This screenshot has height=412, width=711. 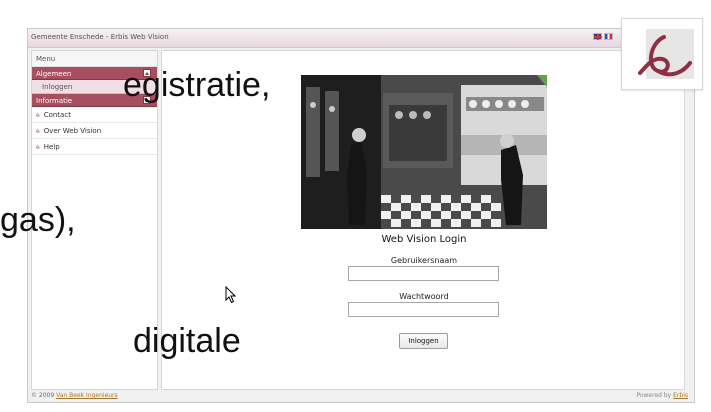 I want to click on copyright-text: © 2009, so click(x=43, y=395).